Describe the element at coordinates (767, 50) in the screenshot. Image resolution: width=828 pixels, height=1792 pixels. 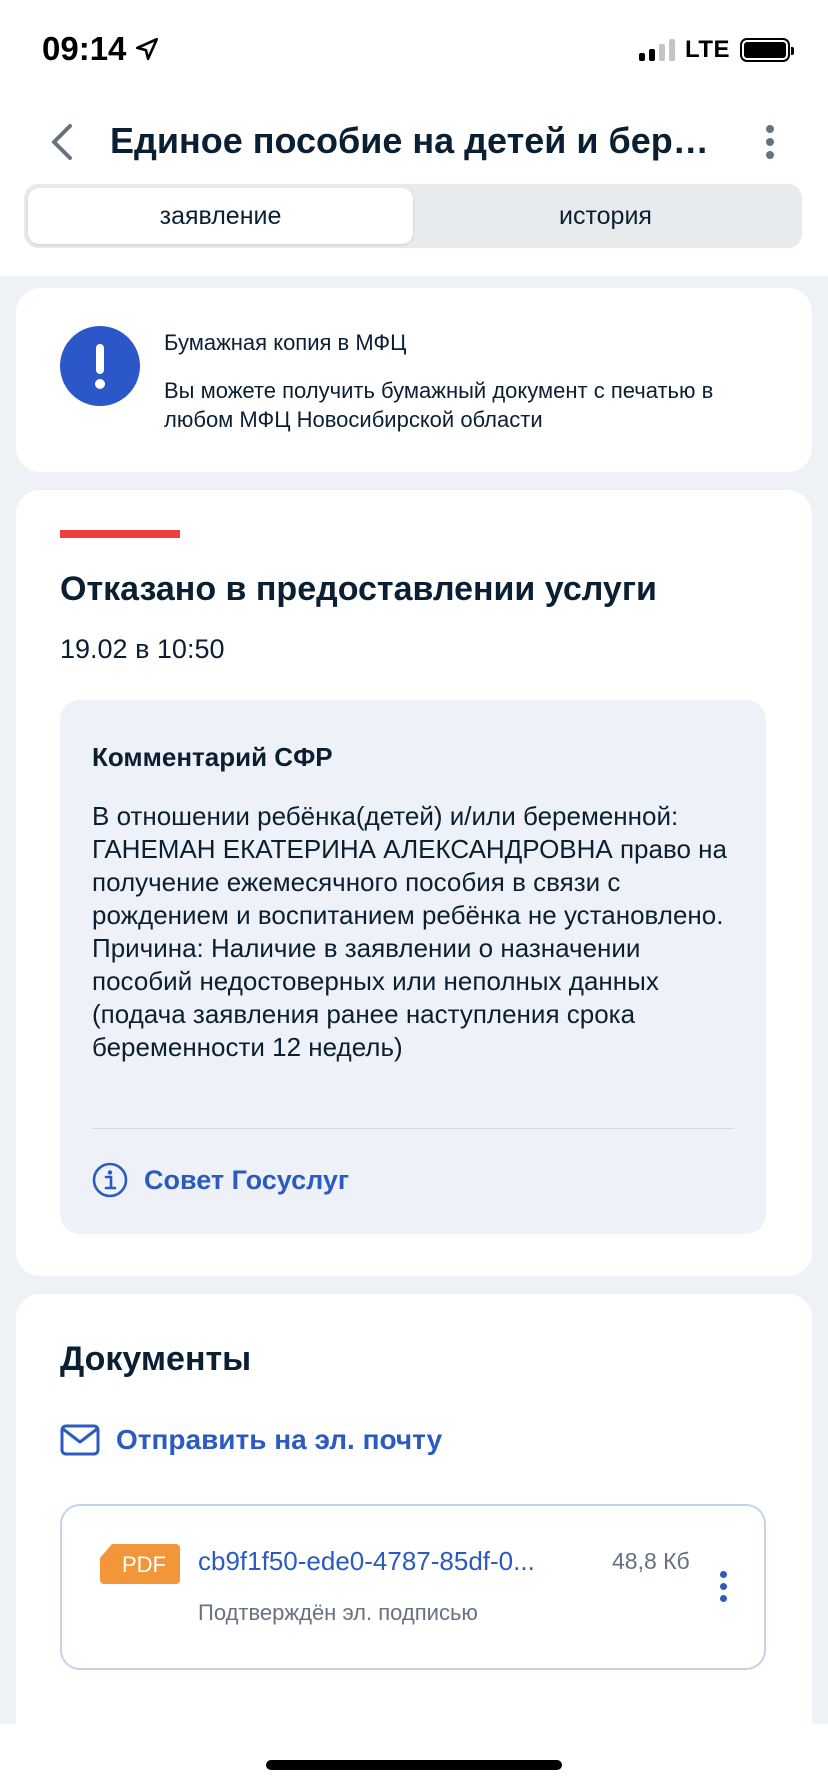
I see `battery-icon` at that location.